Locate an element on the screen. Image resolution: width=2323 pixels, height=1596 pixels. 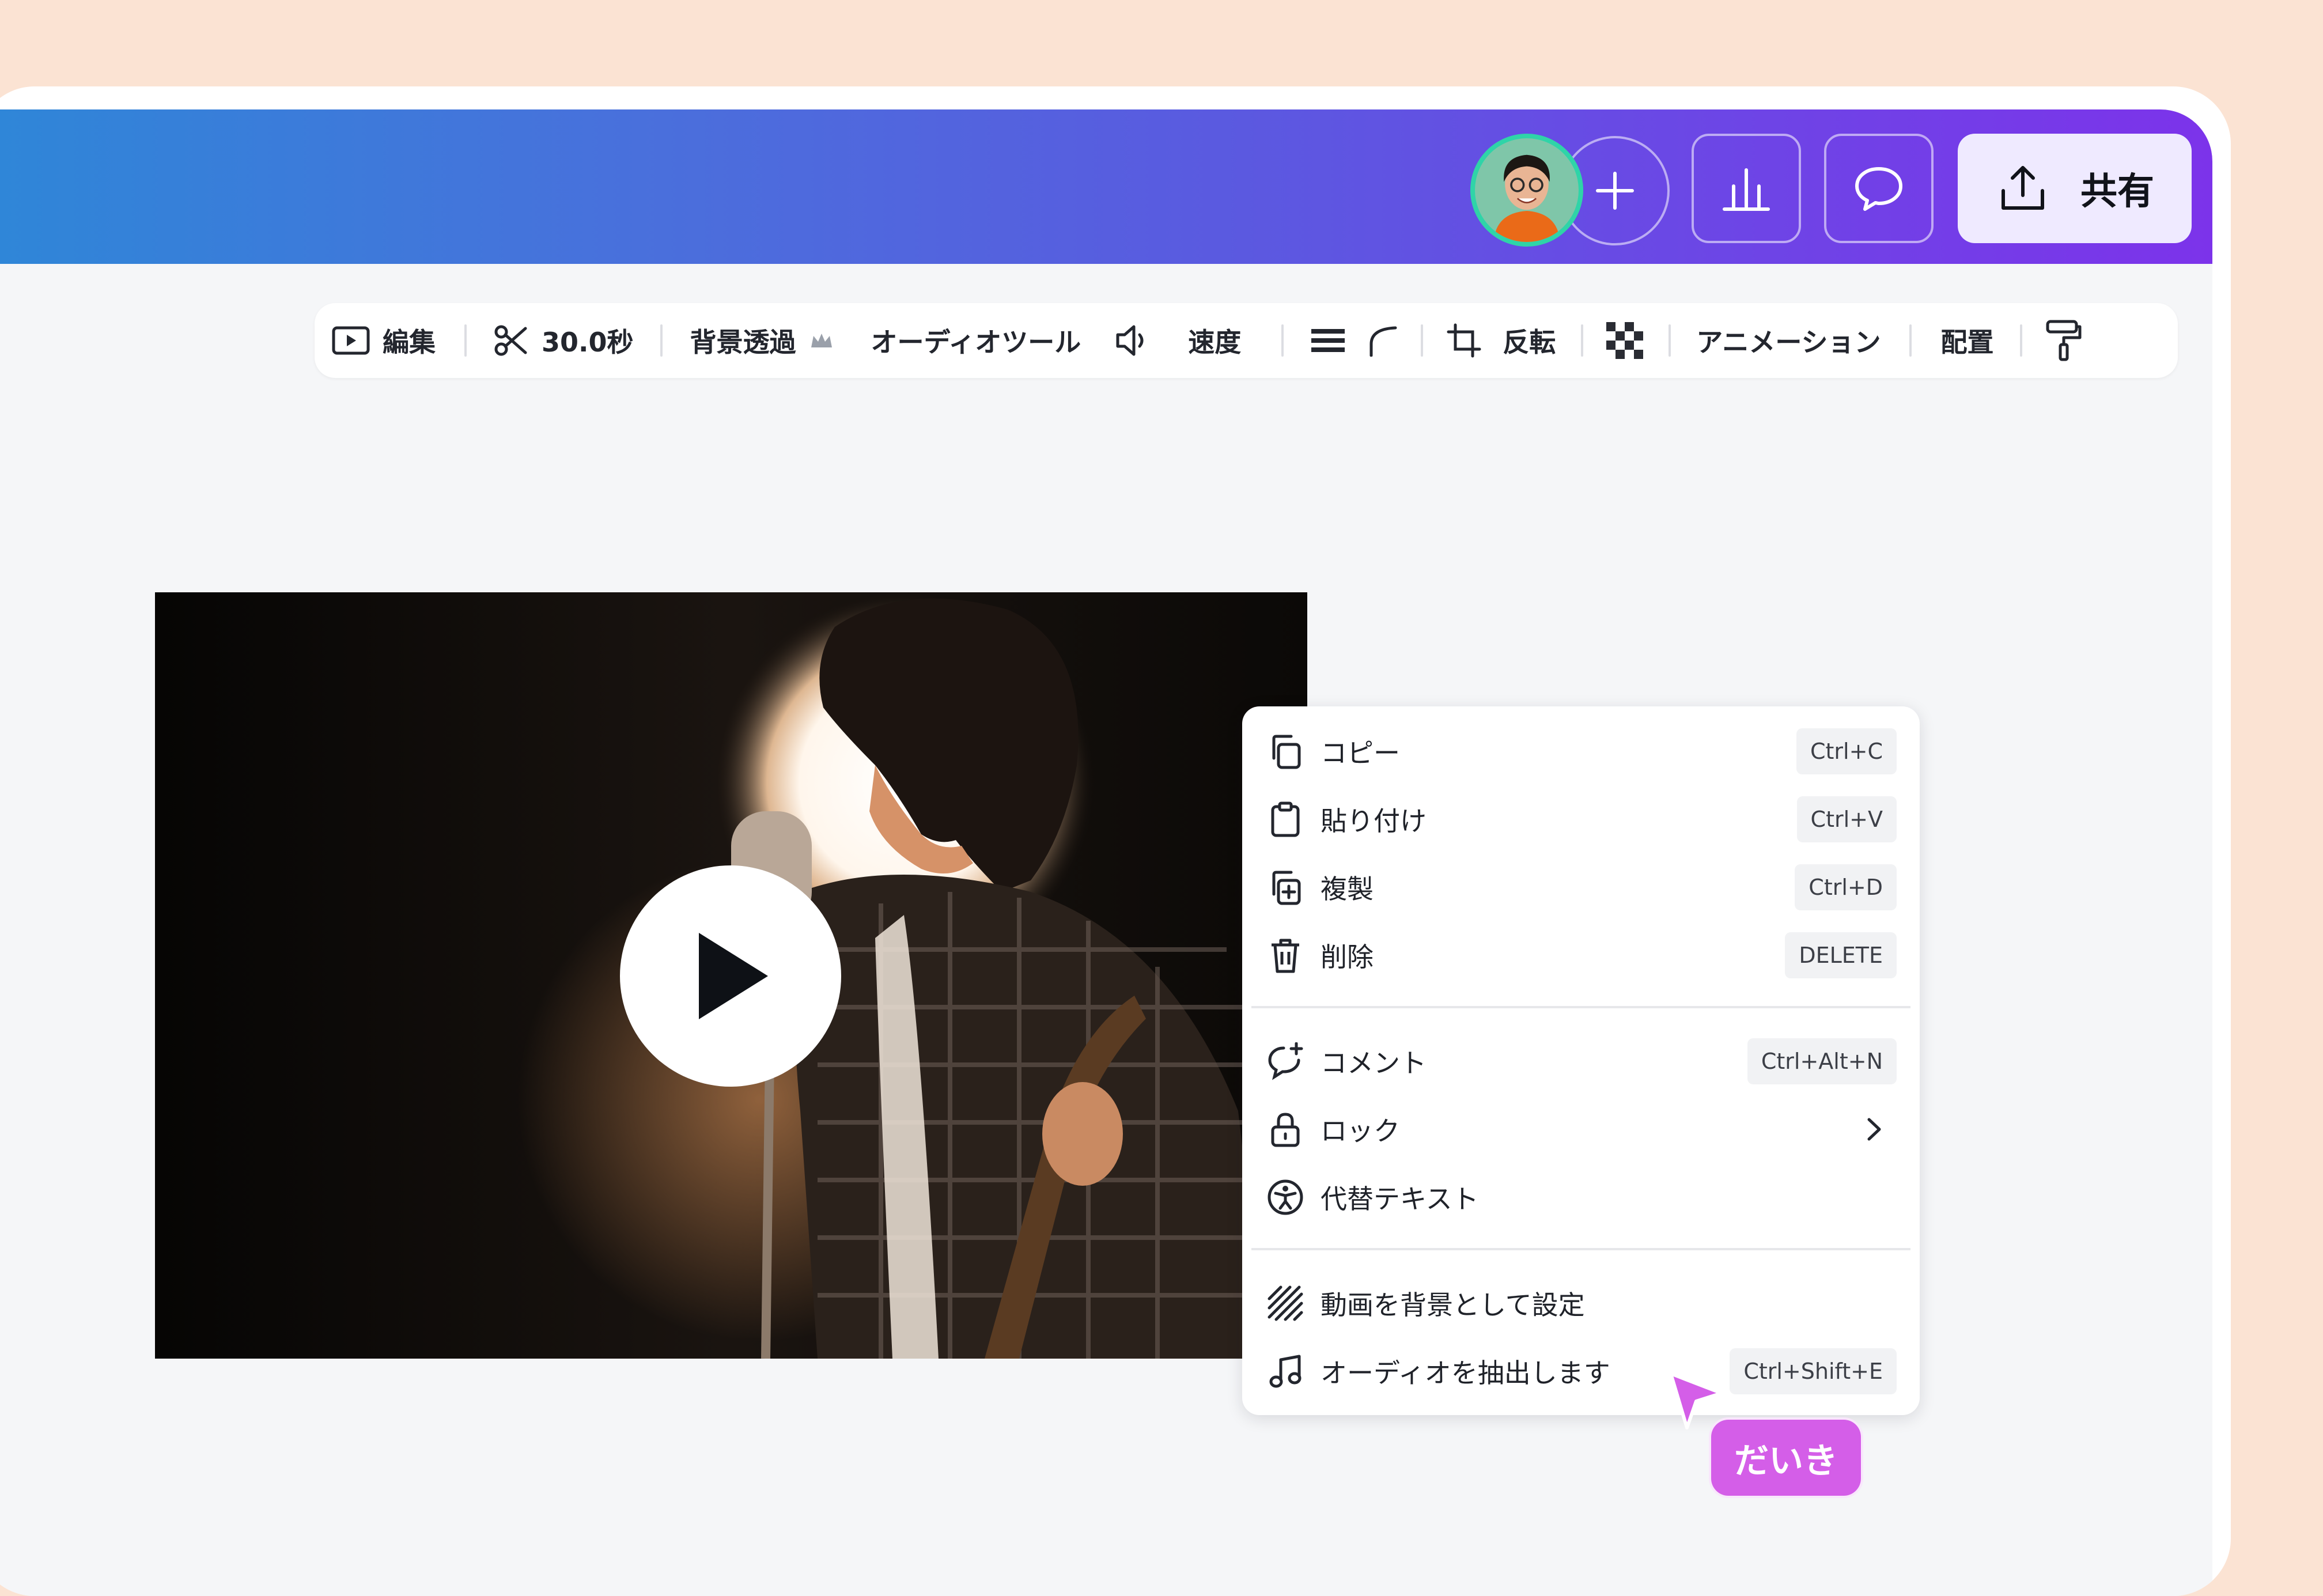
menu-item-alt-text: 代替テキスト is located at coordinates (1581, 1197).